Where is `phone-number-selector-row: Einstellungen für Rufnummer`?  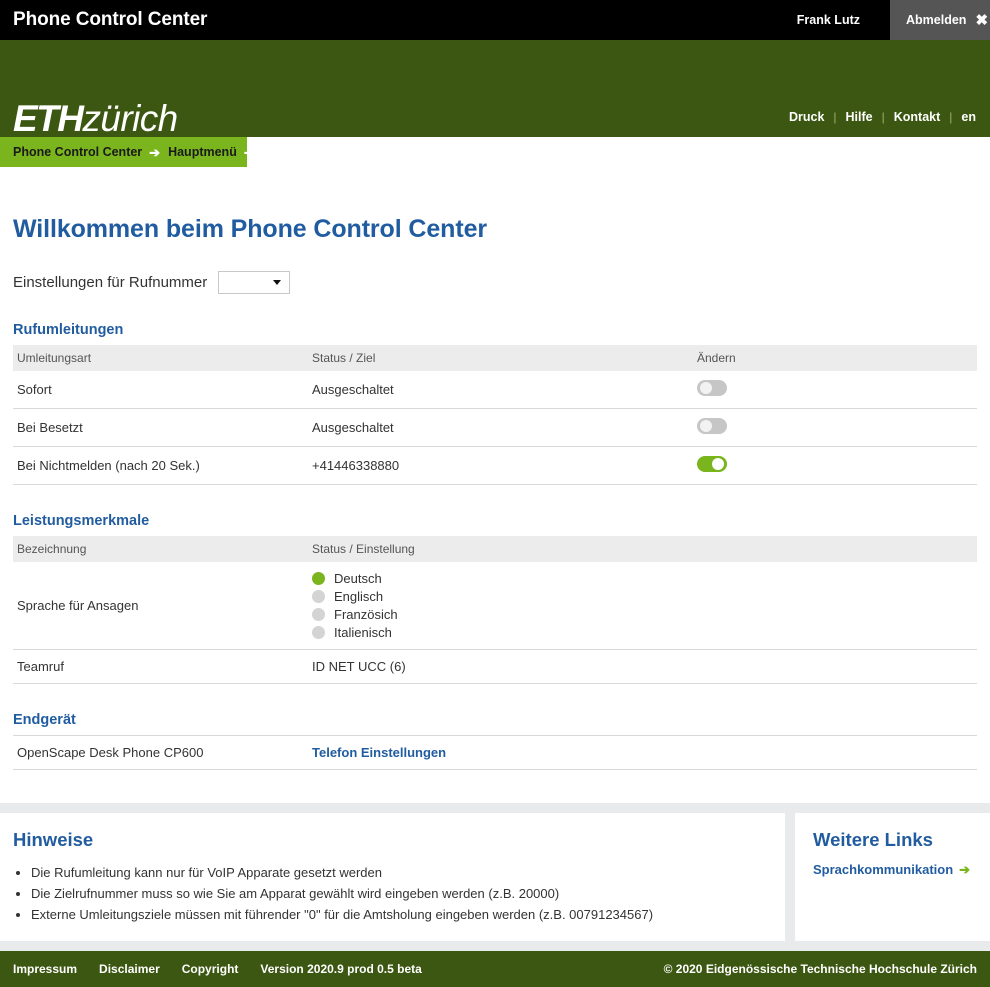 phone-number-selector-row: Einstellungen für Rufnummer is located at coordinates (495, 282).